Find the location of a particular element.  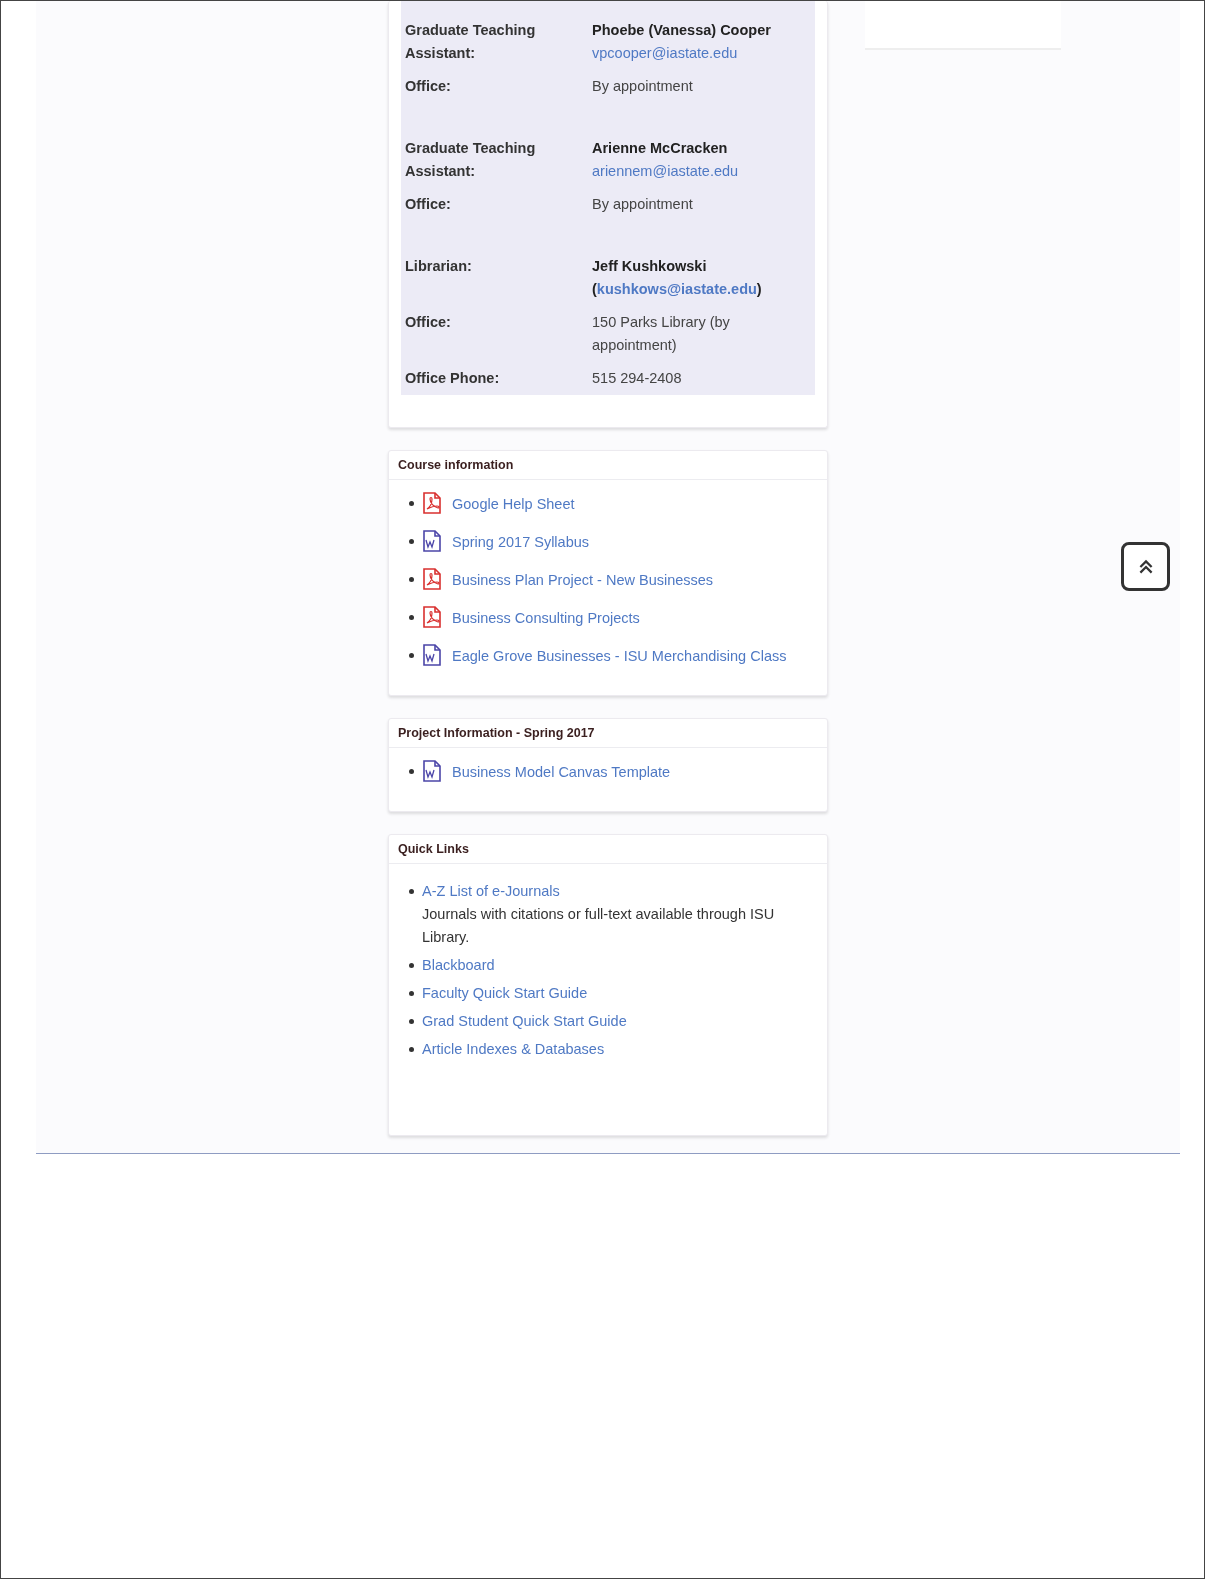

email-link: kushkows@iastate.edu is located at coordinates (676, 289).